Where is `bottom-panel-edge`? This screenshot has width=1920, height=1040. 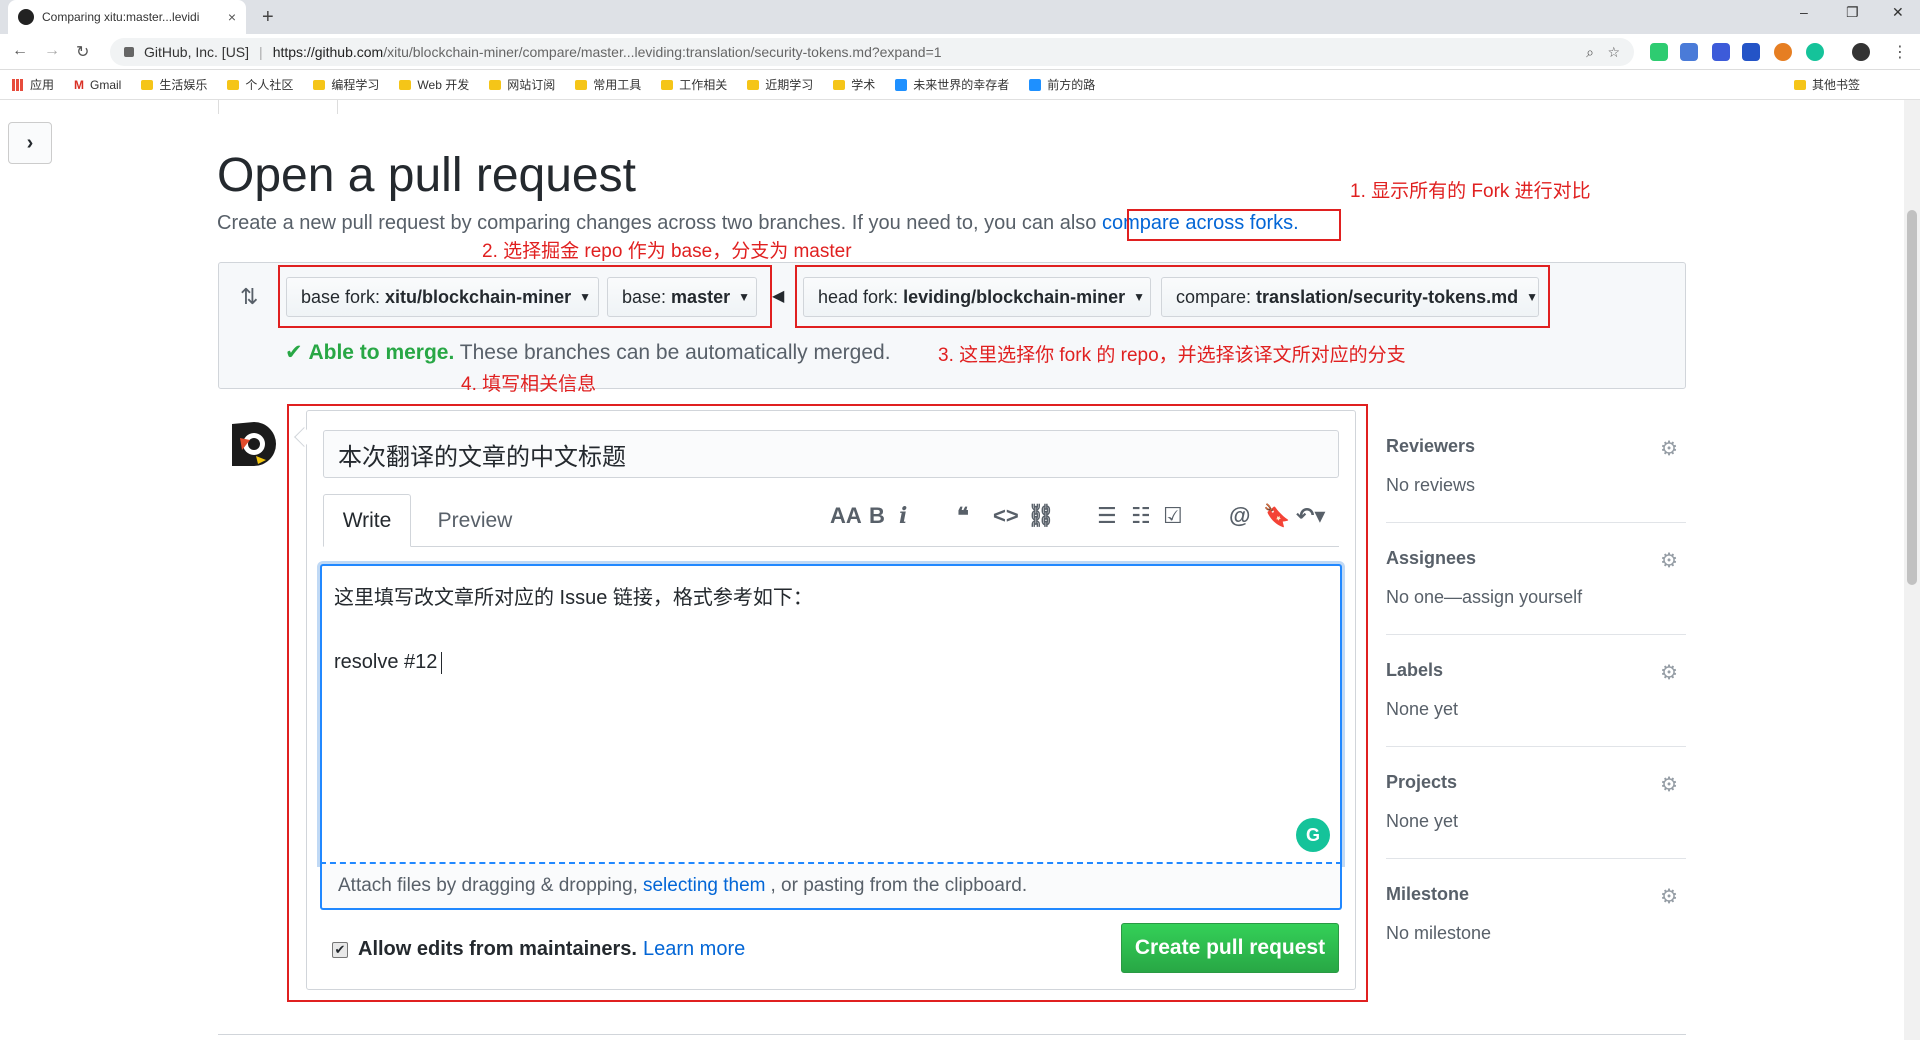 bottom-panel-edge is located at coordinates (952, 1037).